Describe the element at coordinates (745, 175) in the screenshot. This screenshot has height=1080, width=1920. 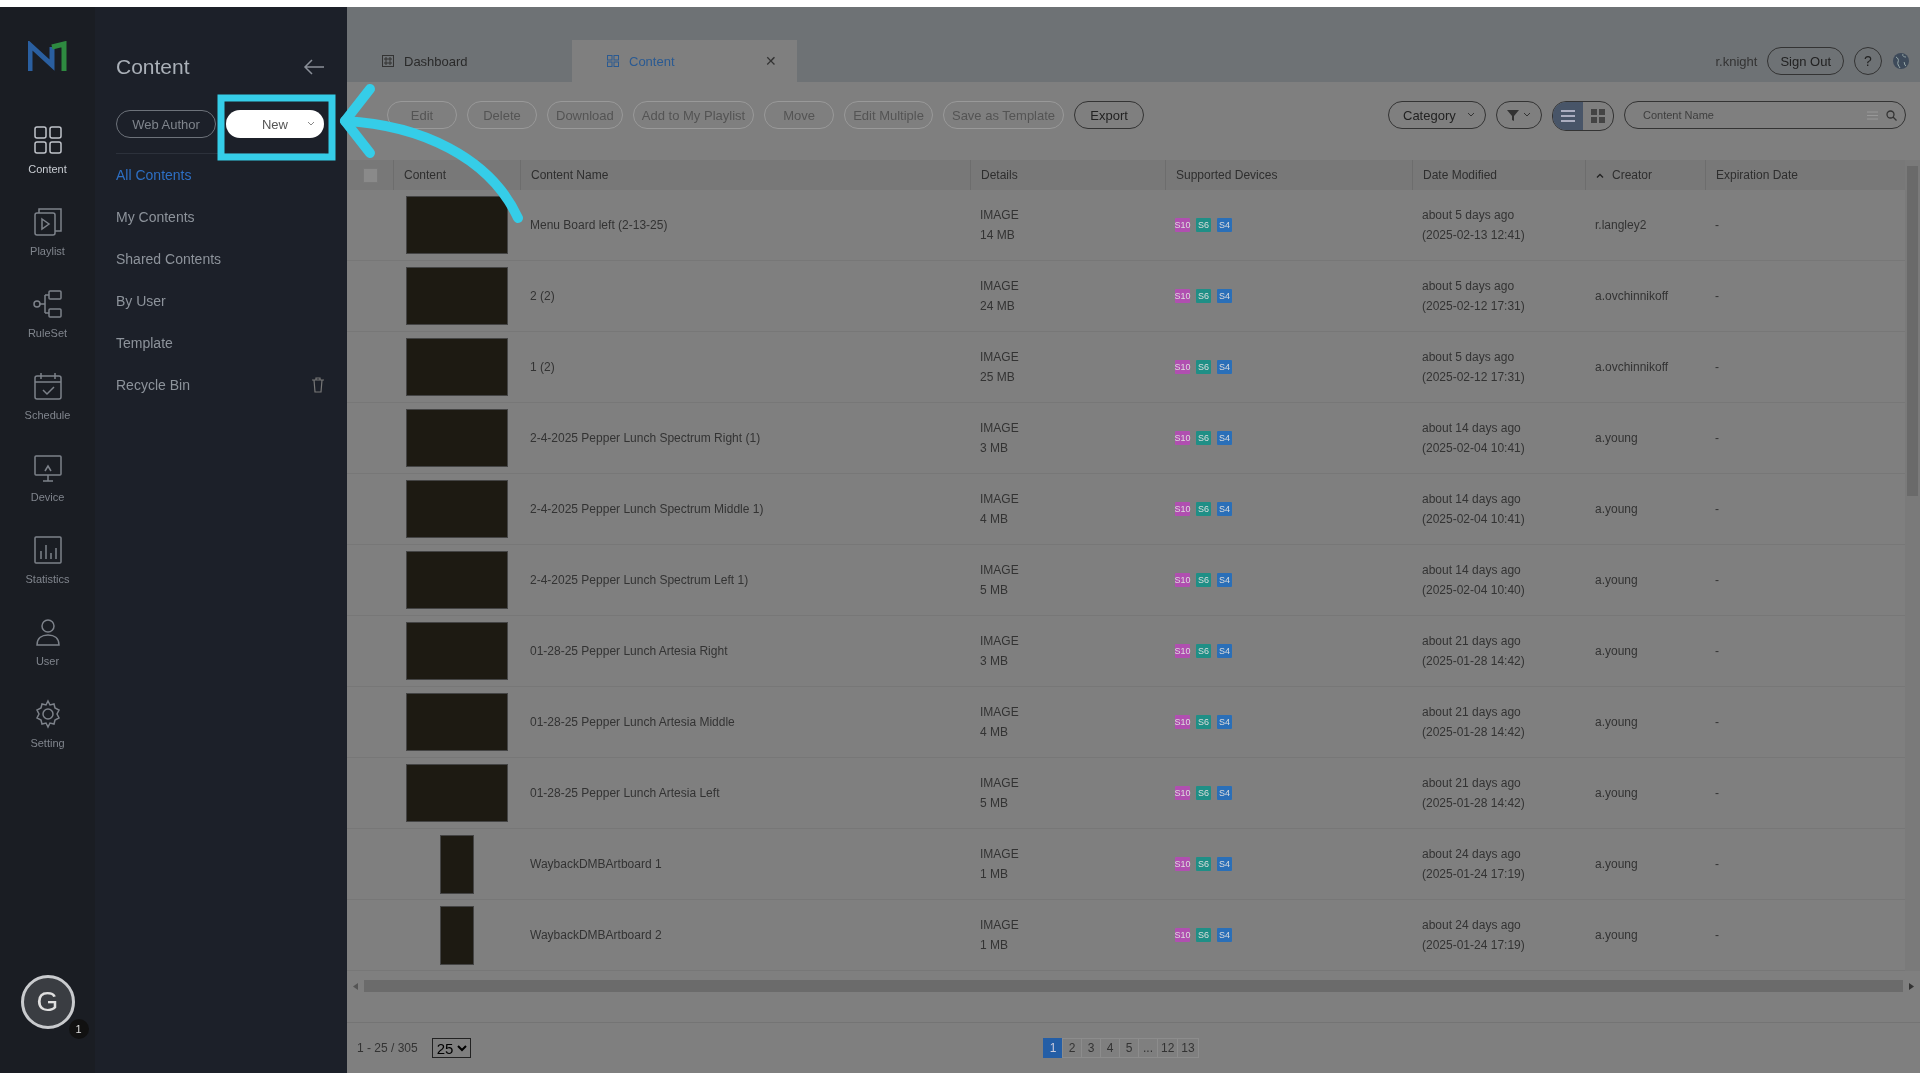
I see `column-header: Content Name` at that location.